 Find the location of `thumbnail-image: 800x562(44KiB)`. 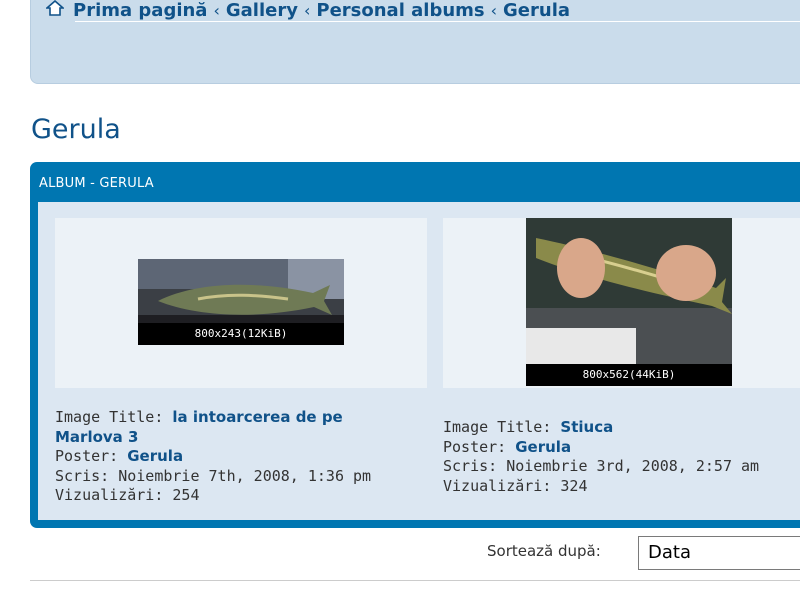

thumbnail-image: 800x562(44KiB) is located at coordinates (629, 302).